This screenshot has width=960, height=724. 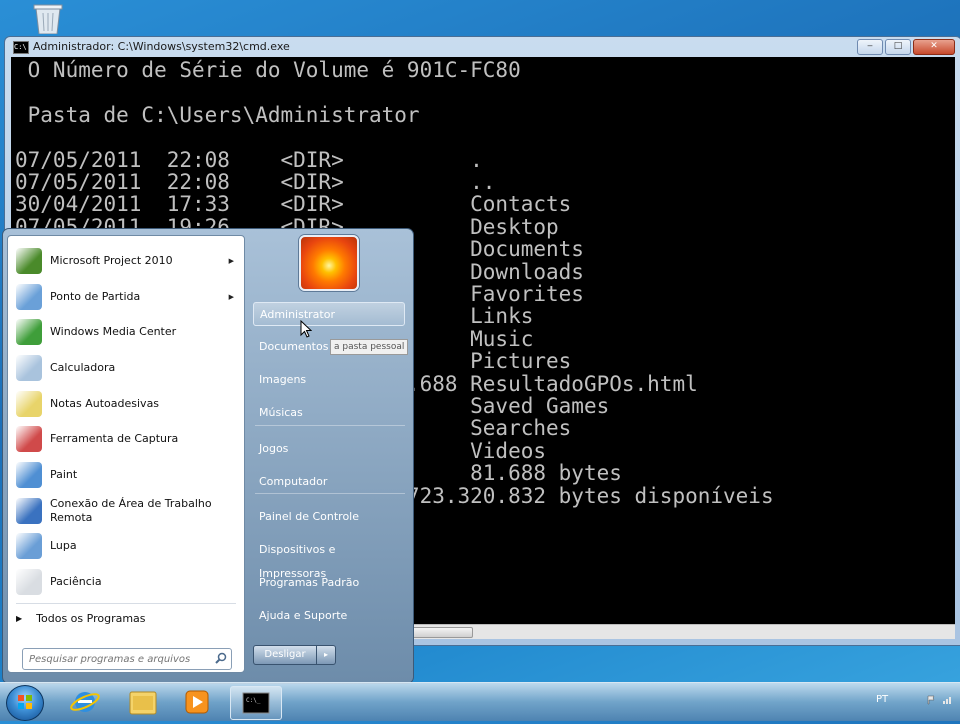 What do you see at coordinates (480, 701) in the screenshot?
I see `taskbar: C:\_ PT` at bounding box center [480, 701].